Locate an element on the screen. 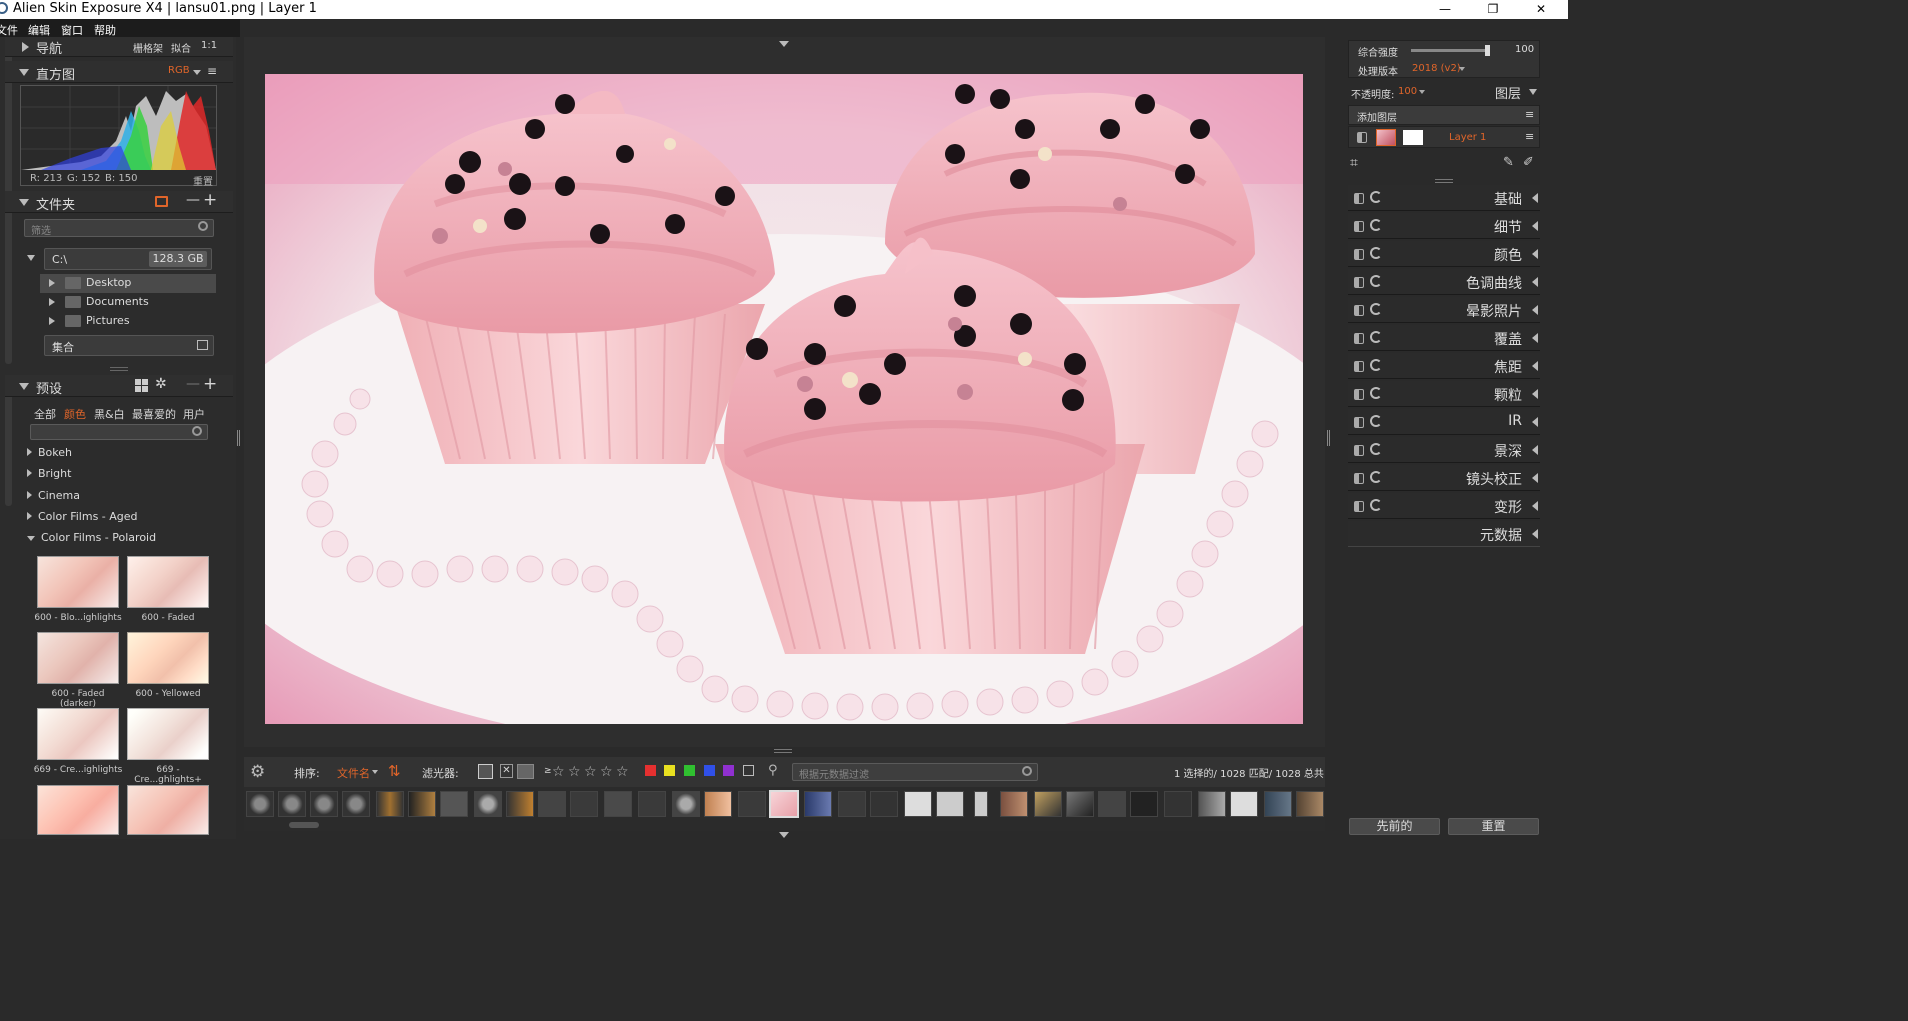 The height and width of the screenshot is (1021, 1908). panel-ir: IR is located at coordinates (1444, 422).